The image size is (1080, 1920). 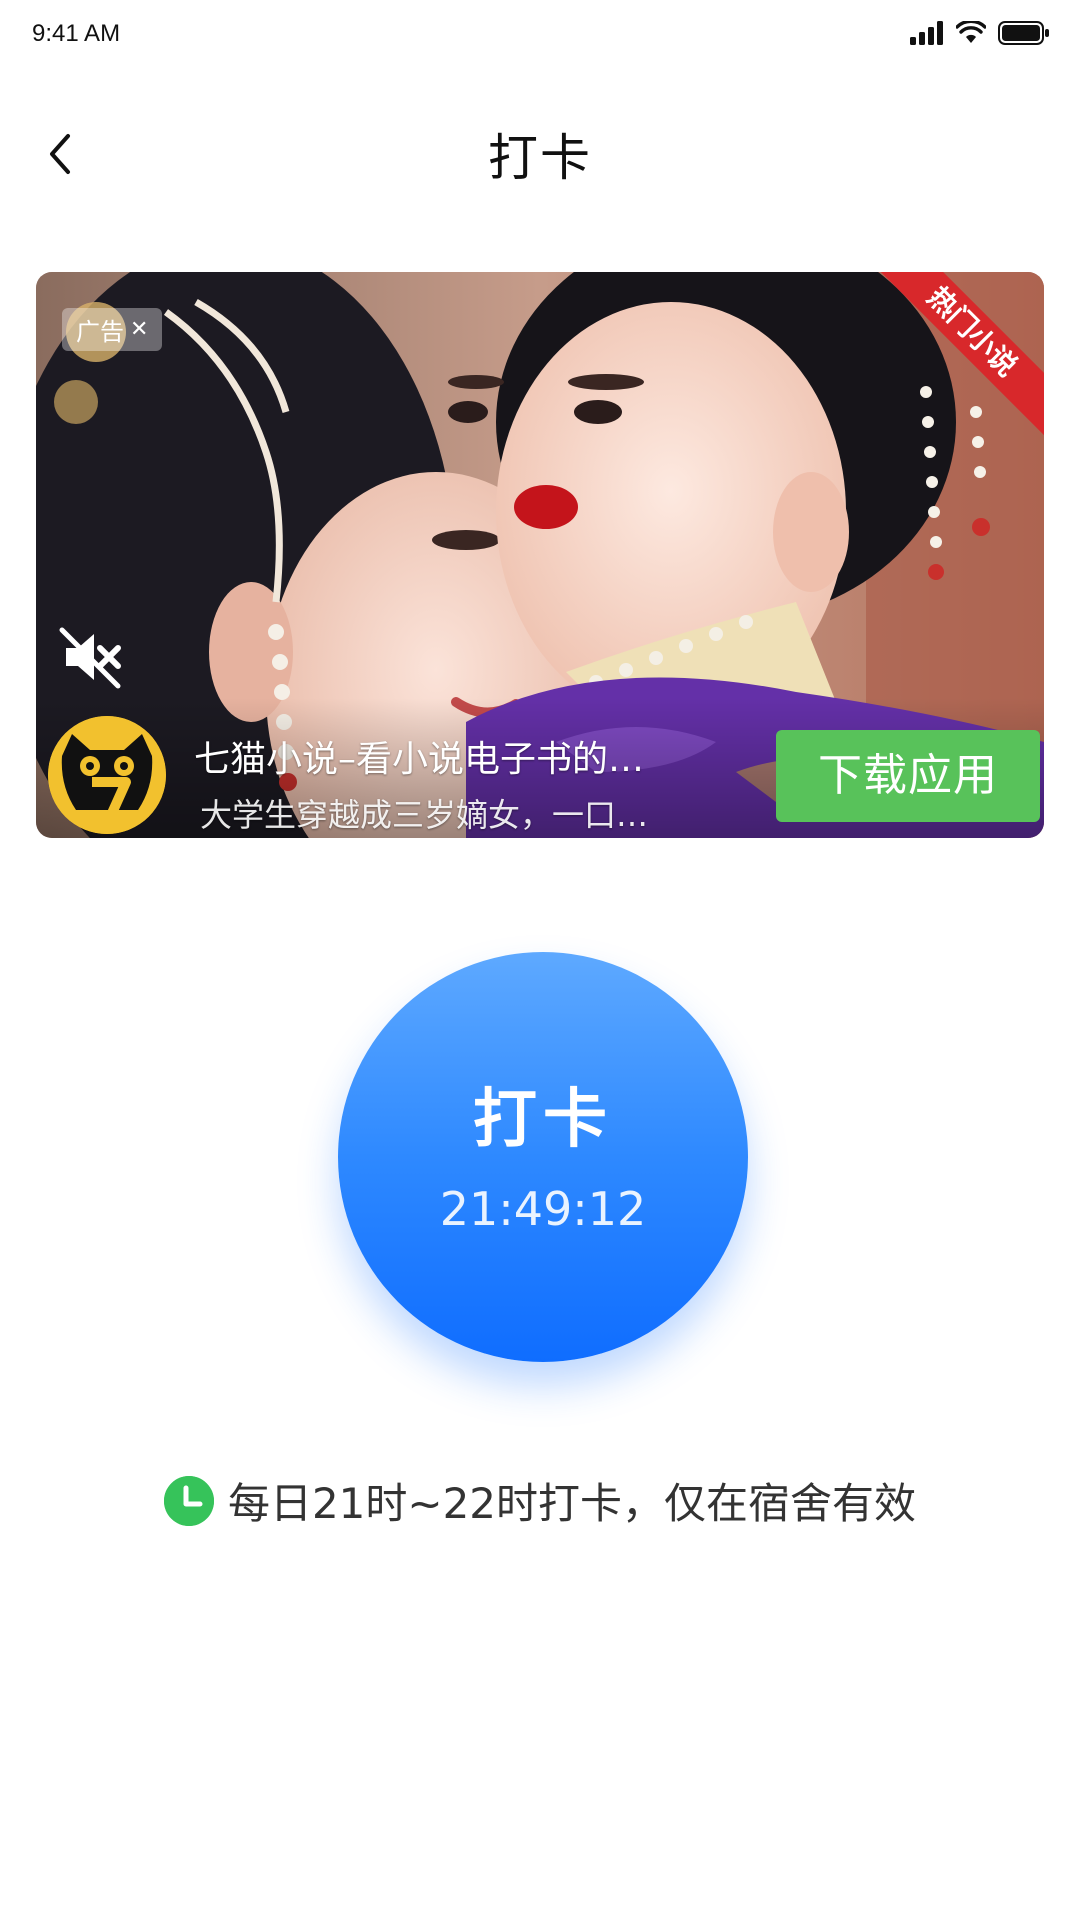 What do you see at coordinates (927, 35) in the screenshot?
I see `cellular-signal-icon` at bounding box center [927, 35].